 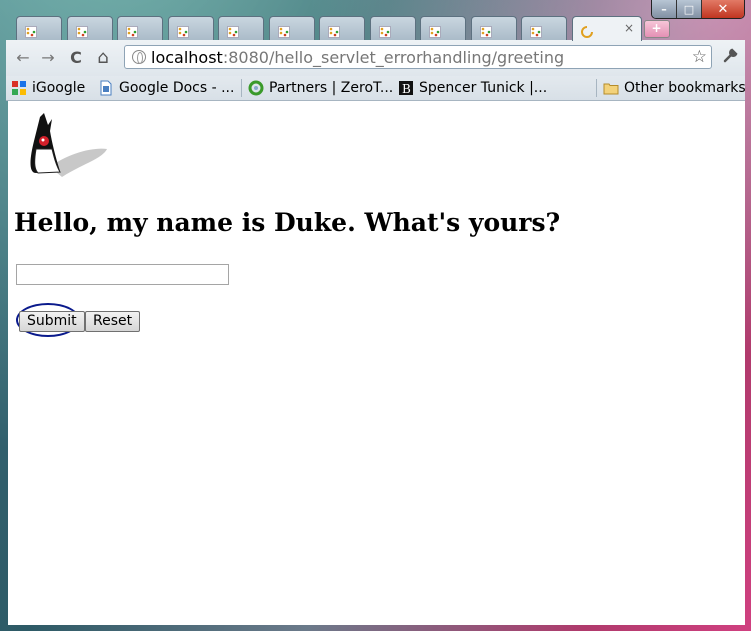 I want to click on bookmark-label: iGoogle, so click(x=59, y=88).